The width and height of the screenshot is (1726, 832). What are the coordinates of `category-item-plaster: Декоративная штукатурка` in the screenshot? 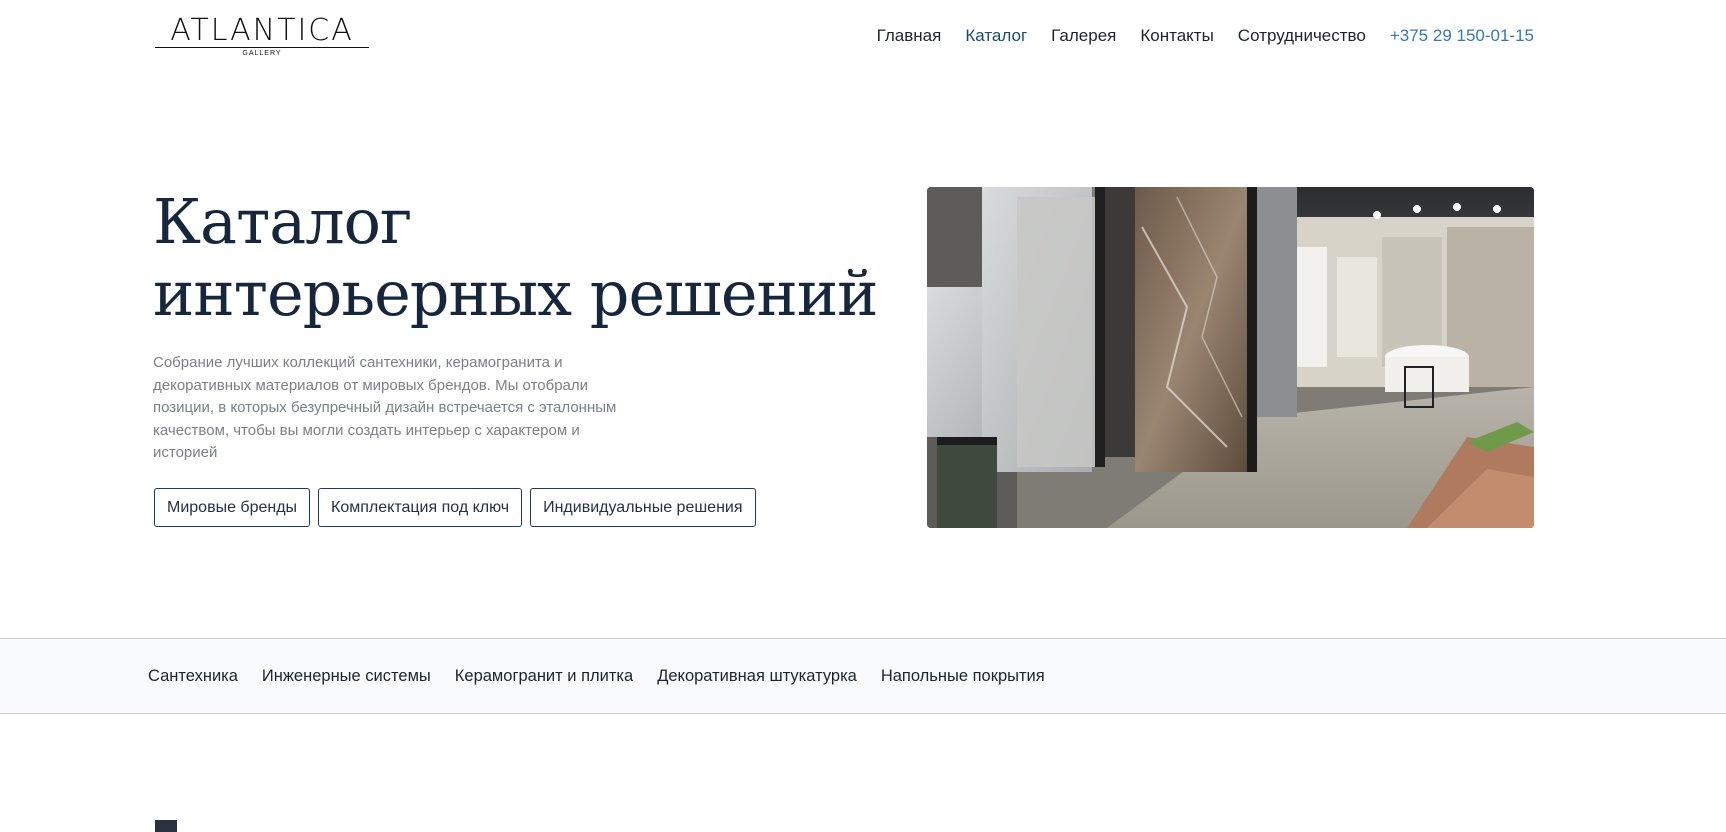 It's located at (757, 676).